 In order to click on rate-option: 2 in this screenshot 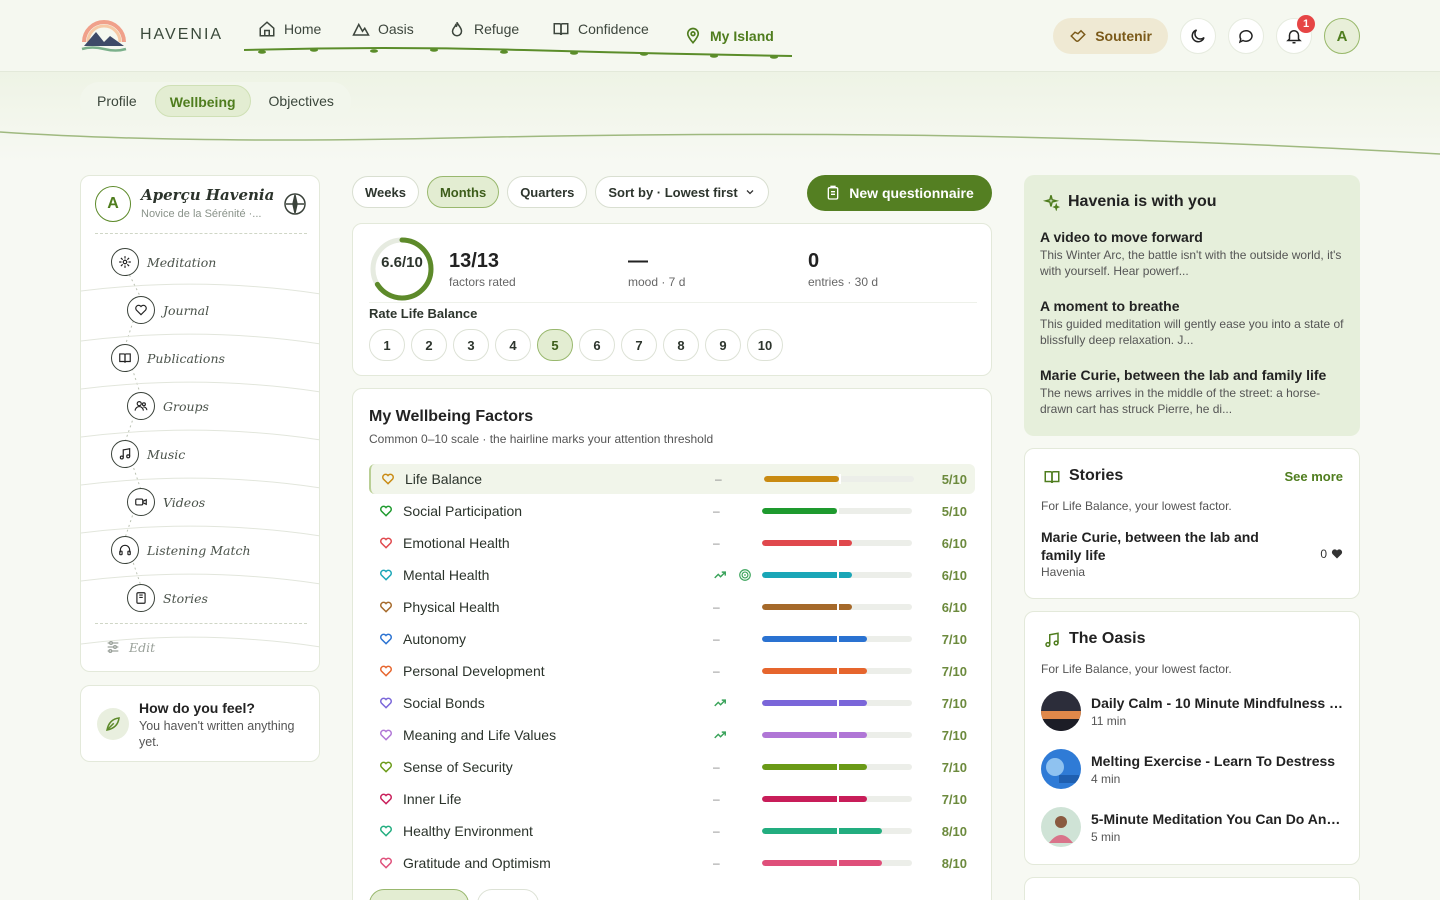, I will do `click(429, 345)`.